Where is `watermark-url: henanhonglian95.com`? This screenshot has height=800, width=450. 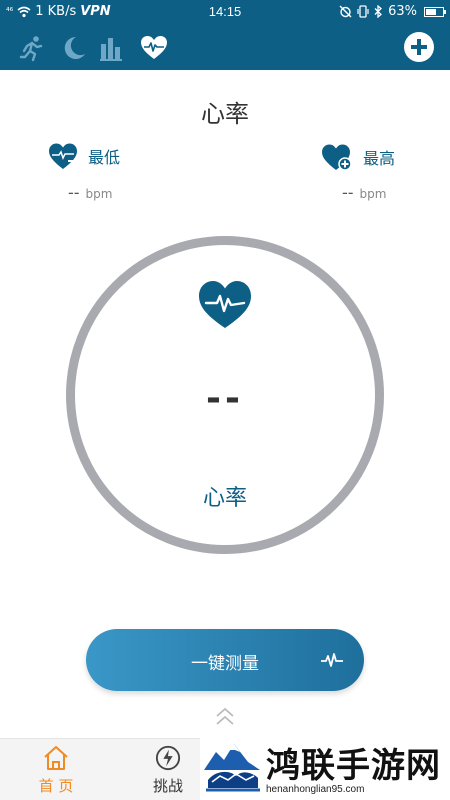 watermark-url: henanhonglian95.com is located at coordinates (315, 789).